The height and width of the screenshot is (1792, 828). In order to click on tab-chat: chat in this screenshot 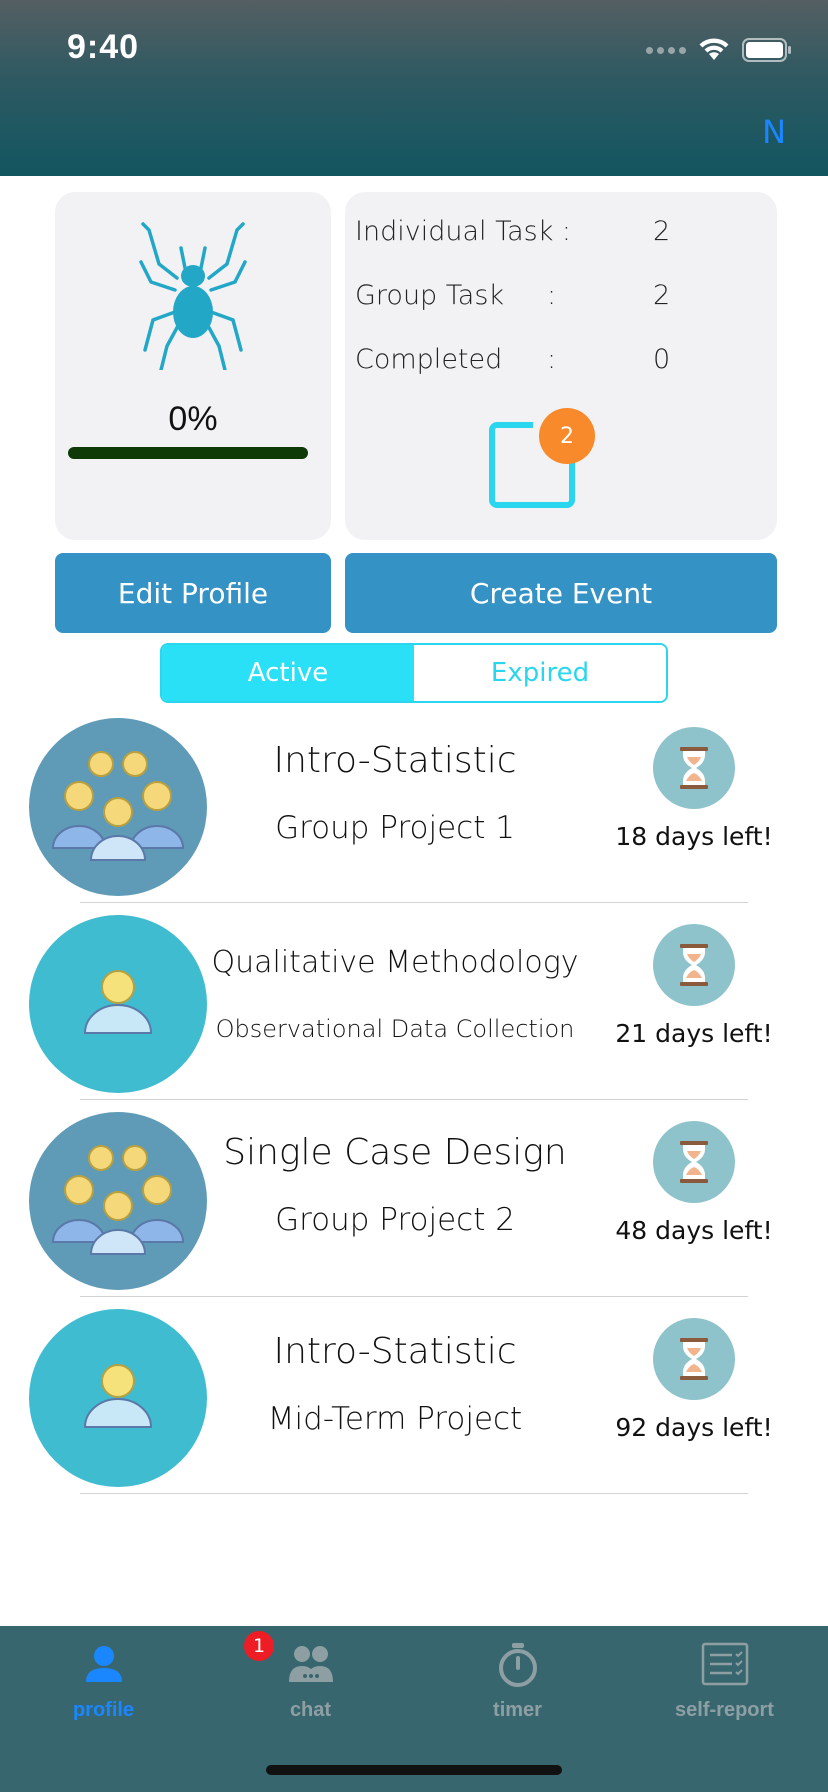, I will do `click(310, 1686)`.